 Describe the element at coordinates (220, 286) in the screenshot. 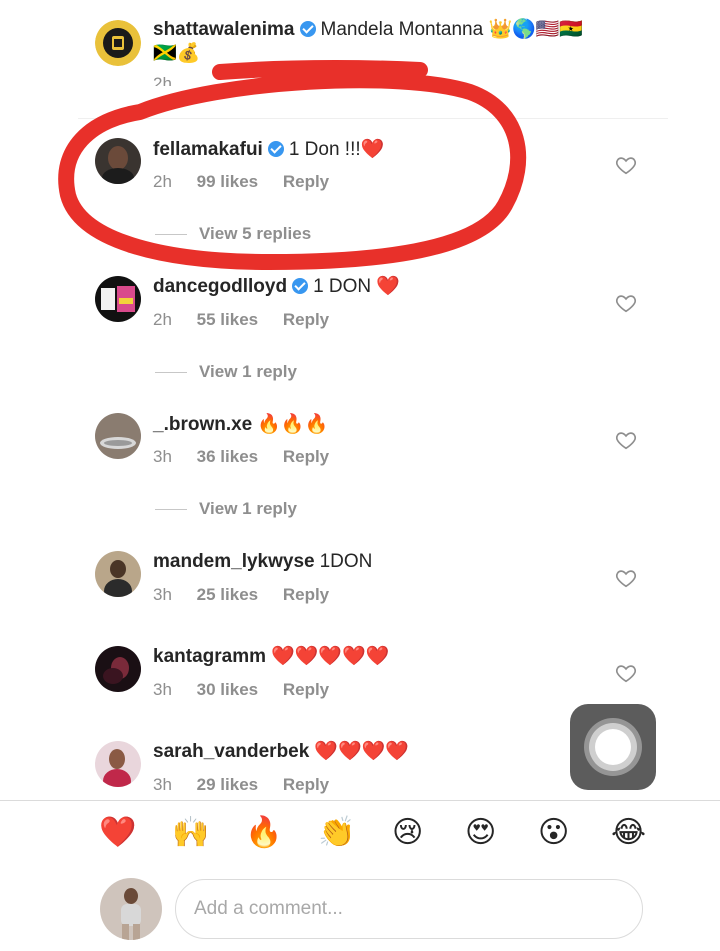

I see `username: dancegodlloyd` at that location.